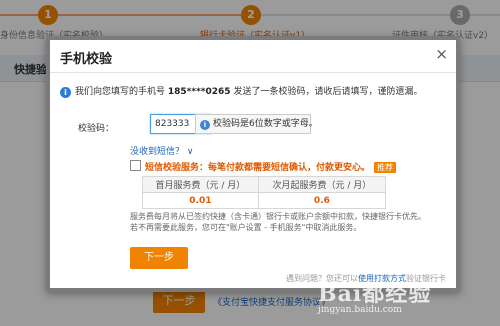 Image resolution: width=500 pixels, height=326 pixels. I want to click on sms-service-row: 短信校验服务：每笔付款都需要短信确认，付款更安心。 推荐, so click(263, 166).